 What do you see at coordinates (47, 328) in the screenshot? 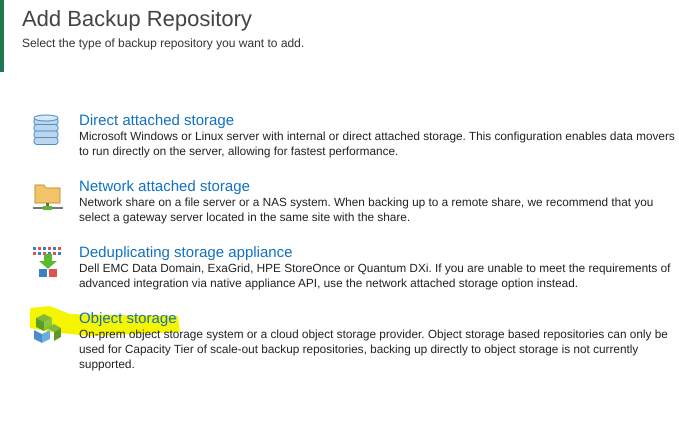
I see `cubes-icon` at bounding box center [47, 328].